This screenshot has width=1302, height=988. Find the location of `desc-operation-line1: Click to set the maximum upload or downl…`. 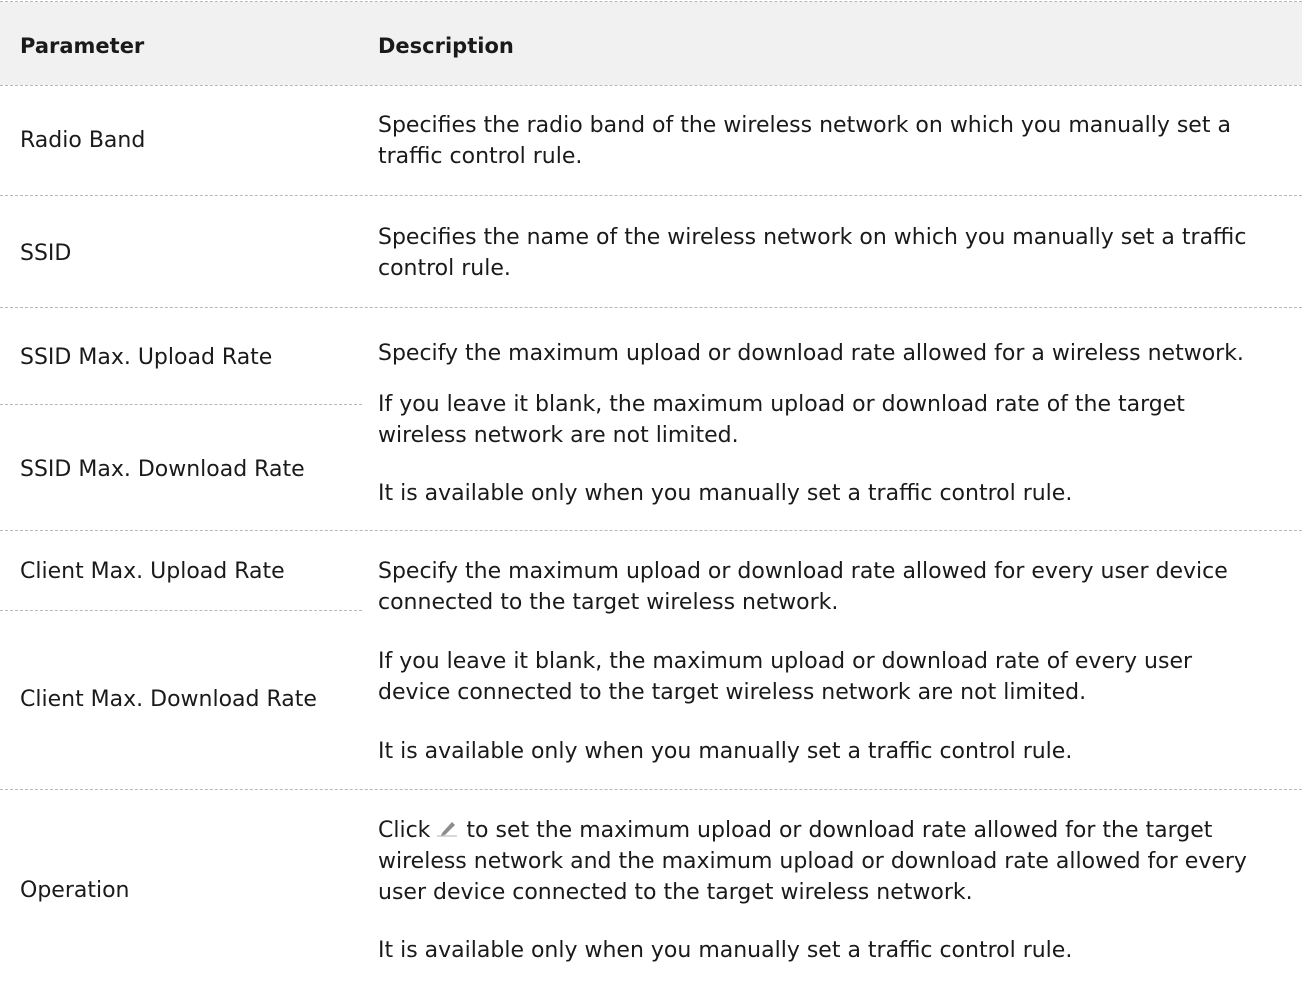

desc-operation-line1: Click to set the maximum upload or downl… is located at coordinates (795, 830).